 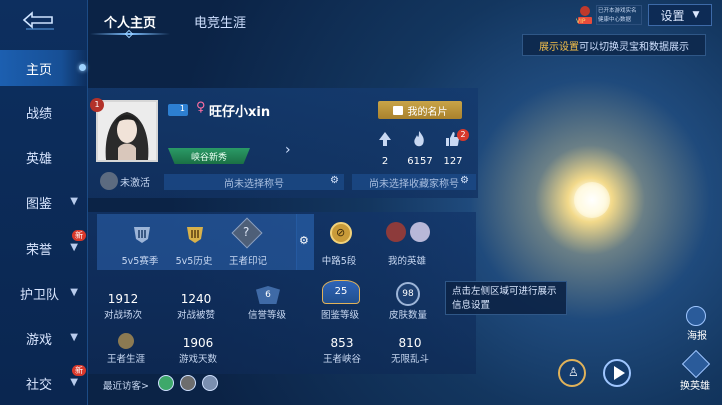 What do you see at coordinates (341, 292) in the screenshot?
I see `codex-level-icon: 25` at bounding box center [341, 292].